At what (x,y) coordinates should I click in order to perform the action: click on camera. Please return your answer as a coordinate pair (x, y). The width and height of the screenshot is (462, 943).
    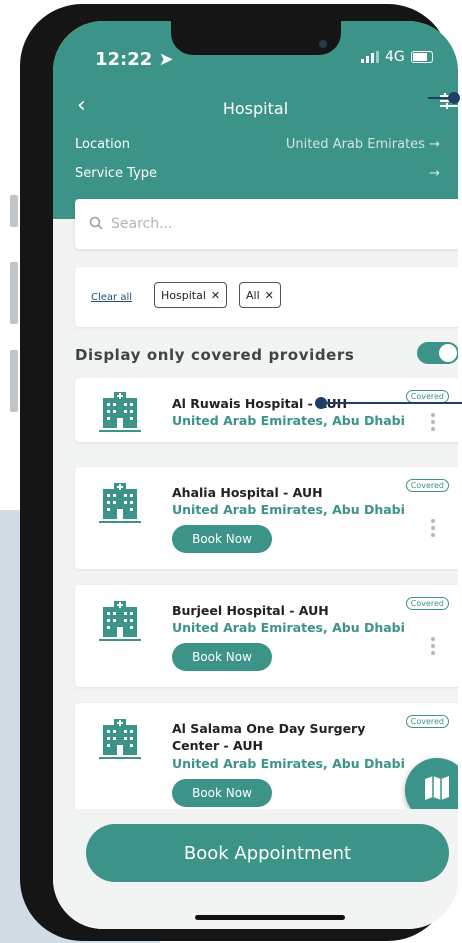
    Looking at the image, I should click on (323, 44).